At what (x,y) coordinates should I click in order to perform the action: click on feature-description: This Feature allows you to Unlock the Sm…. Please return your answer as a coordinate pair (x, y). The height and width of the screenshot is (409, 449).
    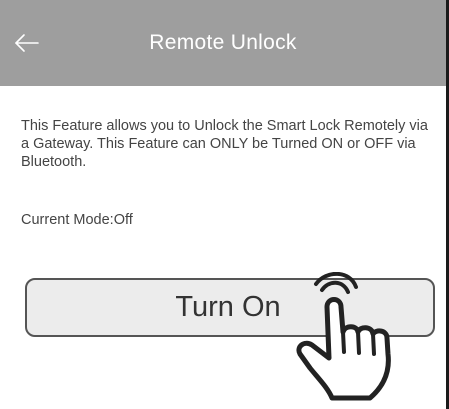
    Looking at the image, I should click on (224, 144).